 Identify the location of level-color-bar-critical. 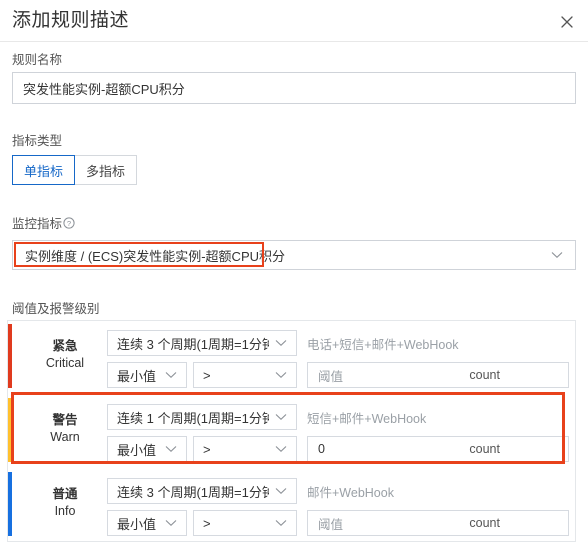
(10, 356).